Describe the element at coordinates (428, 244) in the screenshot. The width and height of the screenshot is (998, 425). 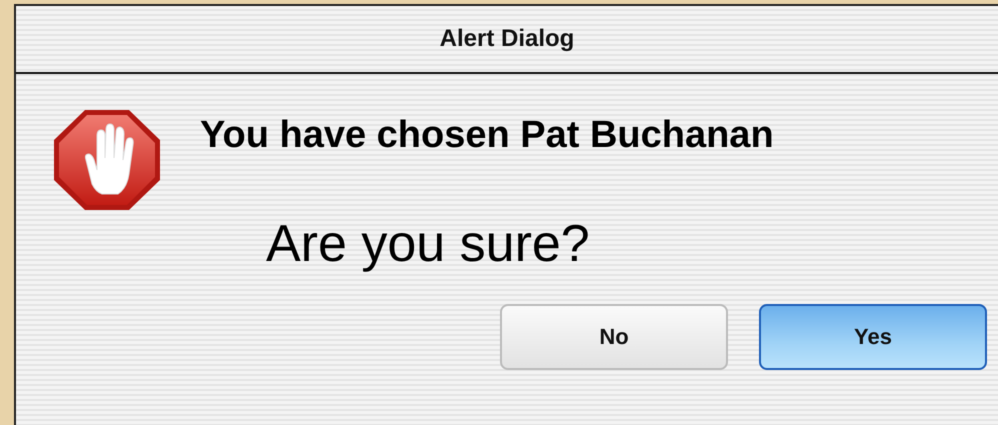
I see `alert-message: Are you sure?` at that location.